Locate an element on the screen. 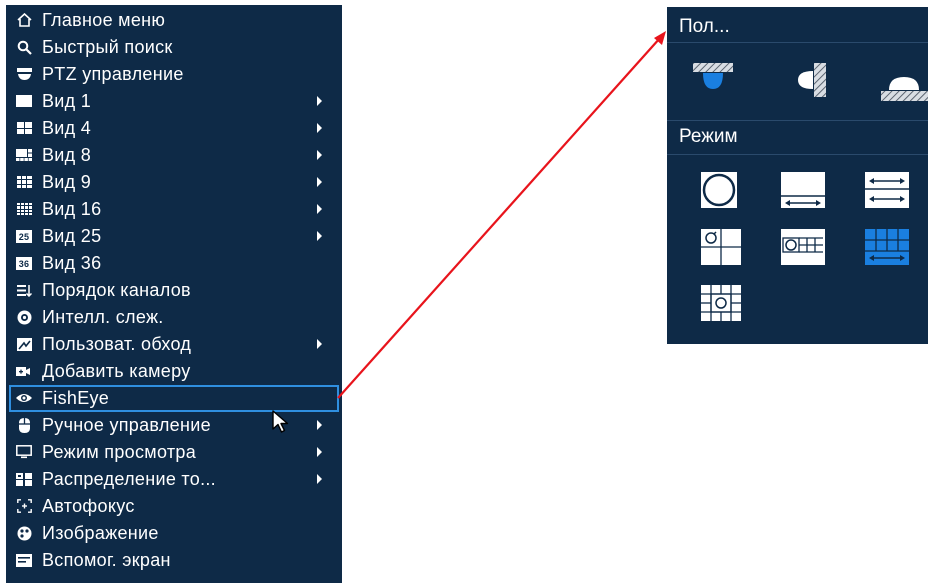  view-8-icon is located at coordinates (24, 155).